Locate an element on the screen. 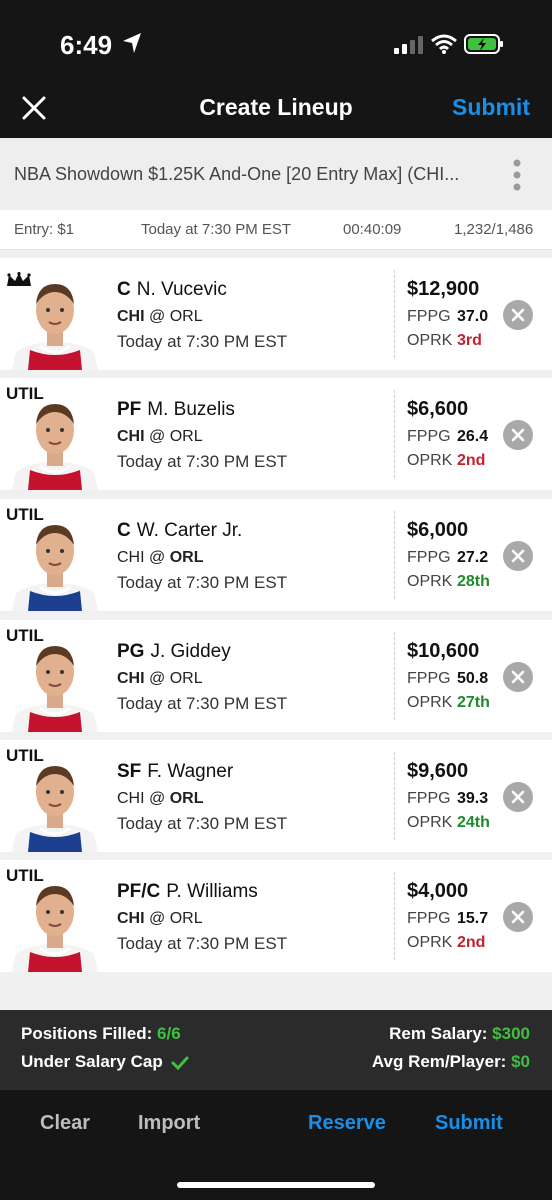 The width and height of the screenshot is (552, 1200). avg-remaining-value: $0 is located at coordinates (520, 1061).